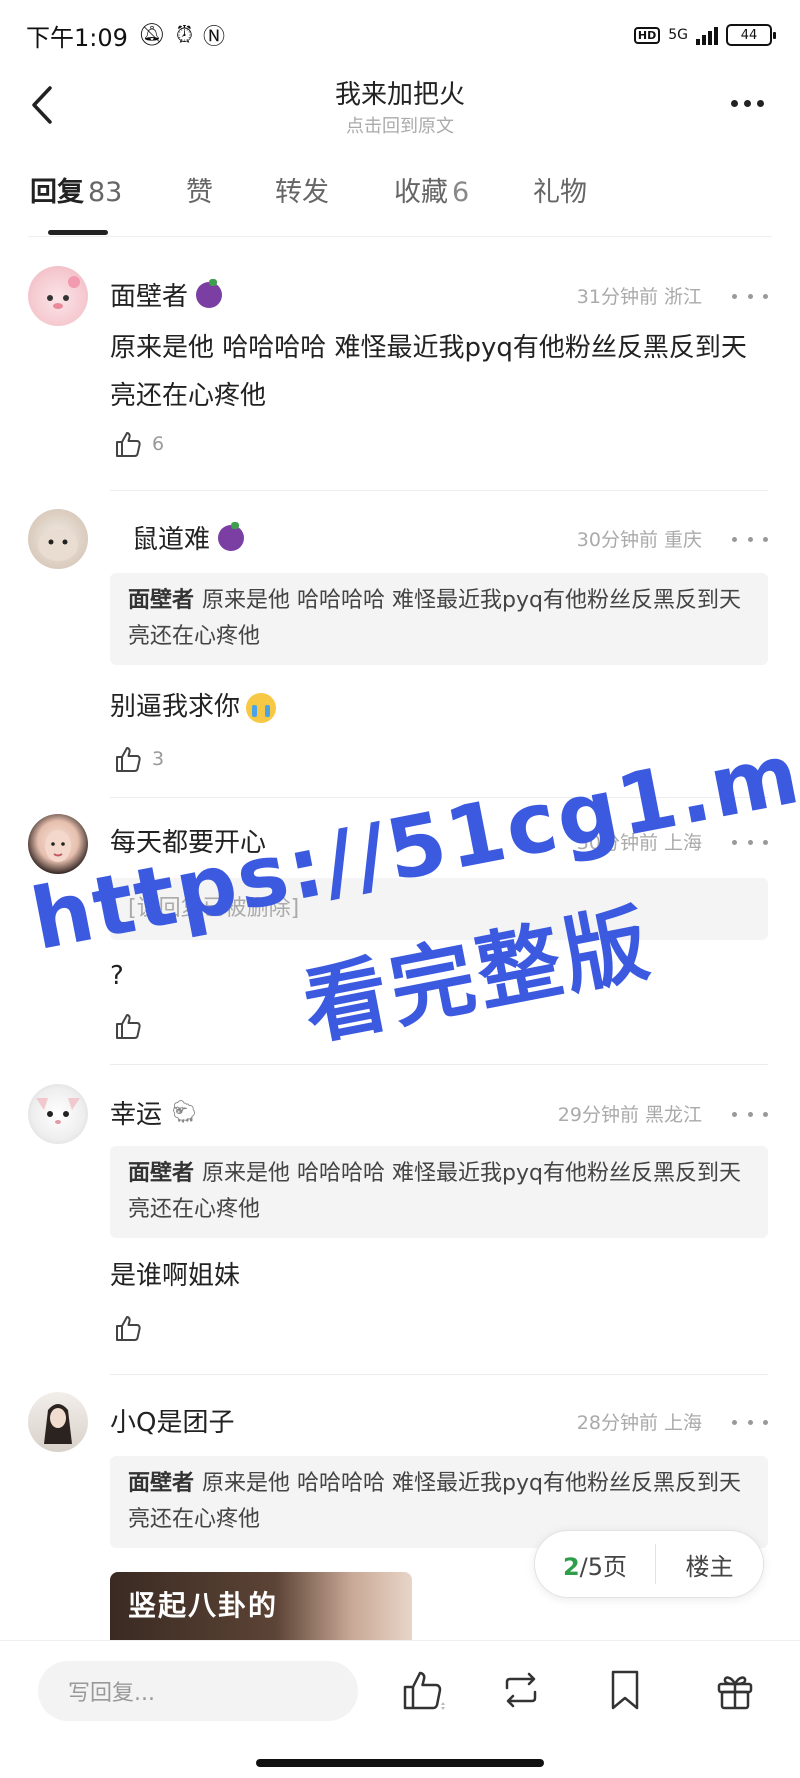  What do you see at coordinates (203, 1605) in the screenshot?
I see `comment-image-caption: 竖起八卦的` at bounding box center [203, 1605].